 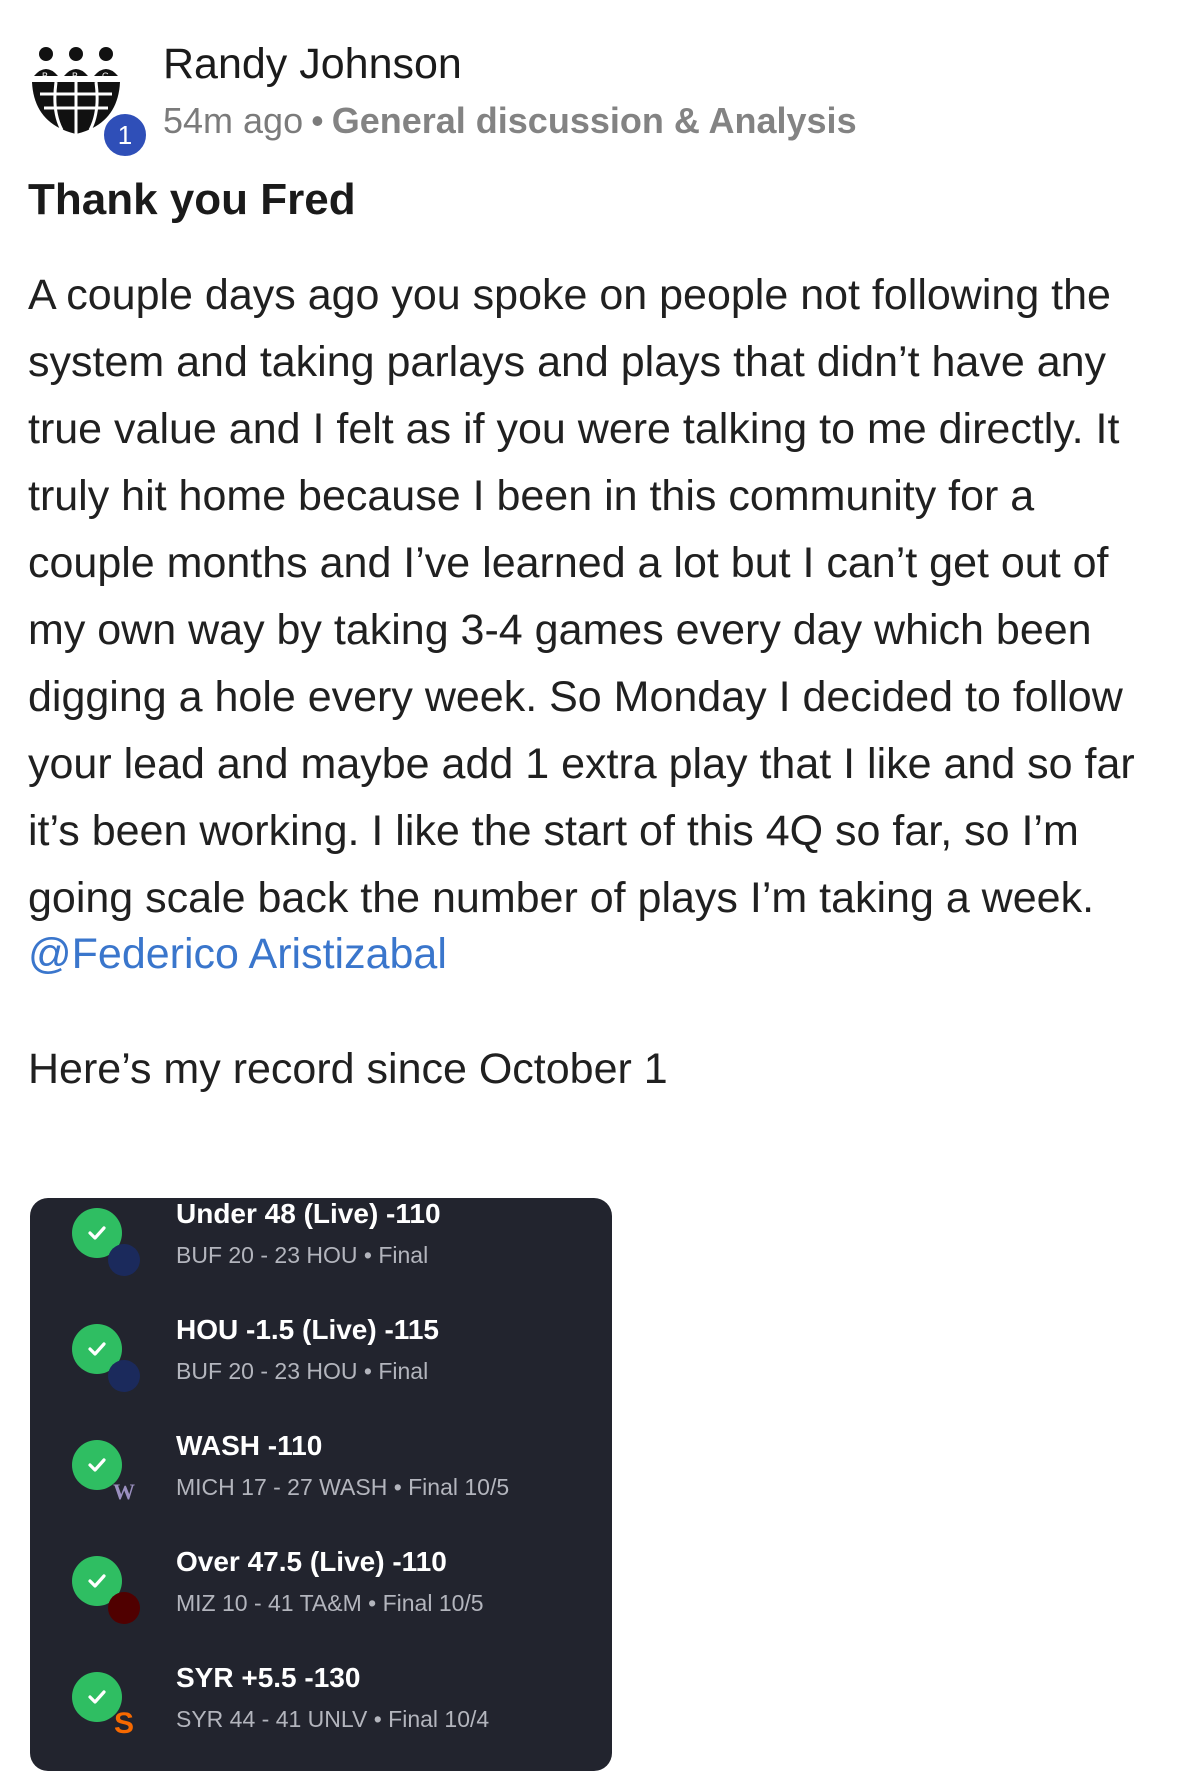 I want to click on logo-text: W, so click(x=124, y=1491).